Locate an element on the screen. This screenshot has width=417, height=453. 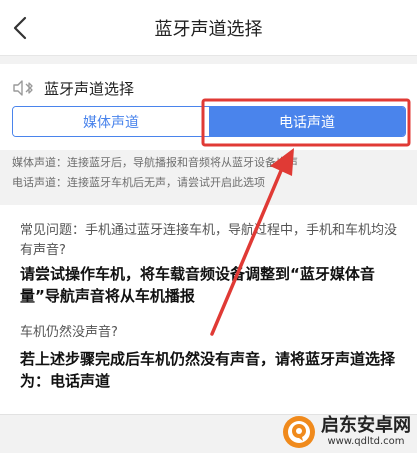
watermark-text: 启东安卓网 www.qdltd.com is located at coordinates (366, 432).